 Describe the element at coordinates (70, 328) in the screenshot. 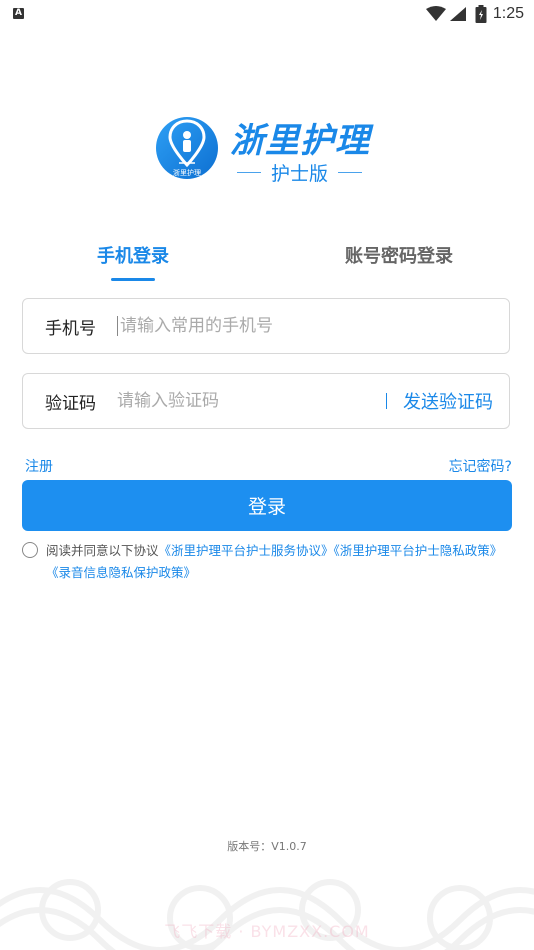

I see `phone-label: 手机号` at that location.